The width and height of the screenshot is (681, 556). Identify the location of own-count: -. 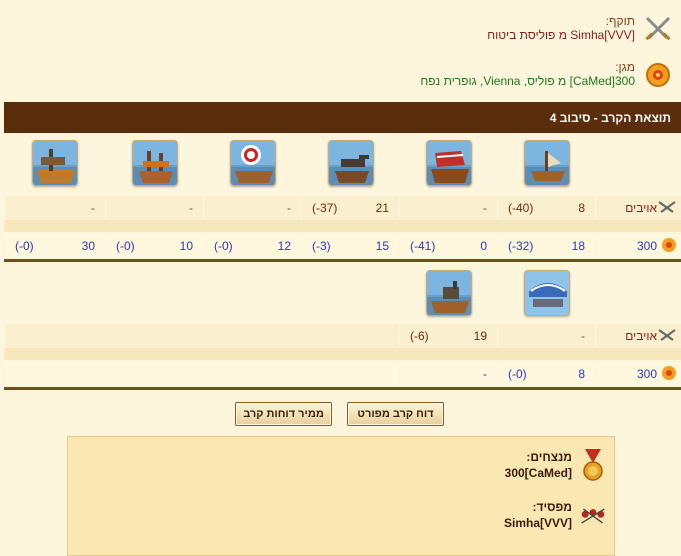
(485, 374).